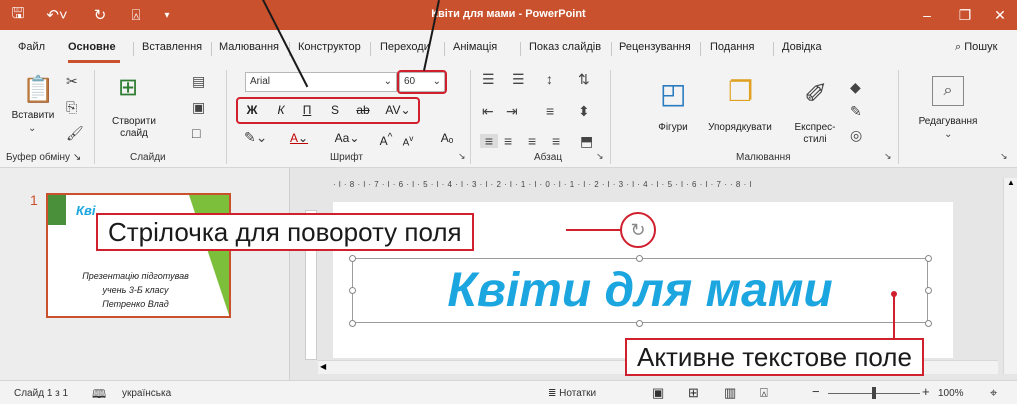 The width and height of the screenshot is (1017, 404). Describe the element at coordinates (673, 127) in the screenshot. I see `shapes-label: Фігури` at that location.